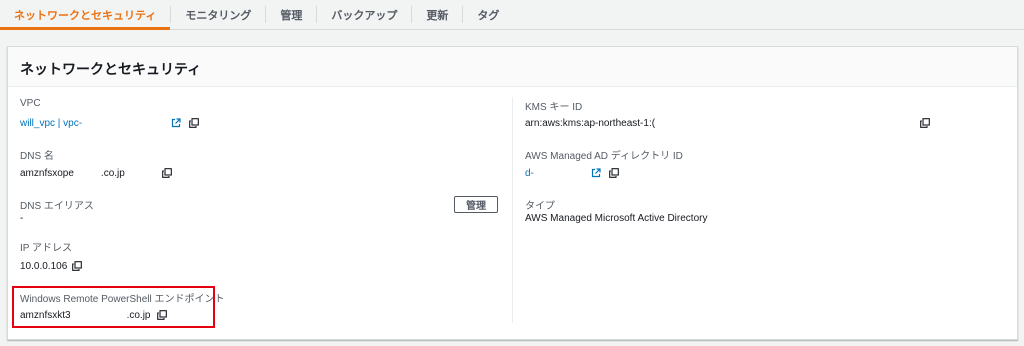 The image size is (1024, 346). Describe the element at coordinates (616, 218) in the screenshot. I see `type-value: AWS Managed Microsoft Active Directory` at that location.